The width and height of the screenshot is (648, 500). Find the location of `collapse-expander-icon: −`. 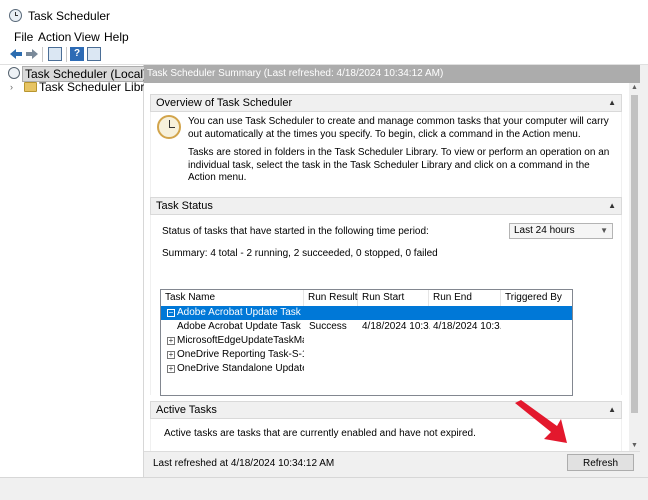

collapse-expander-icon: − is located at coordinates (171, 313).